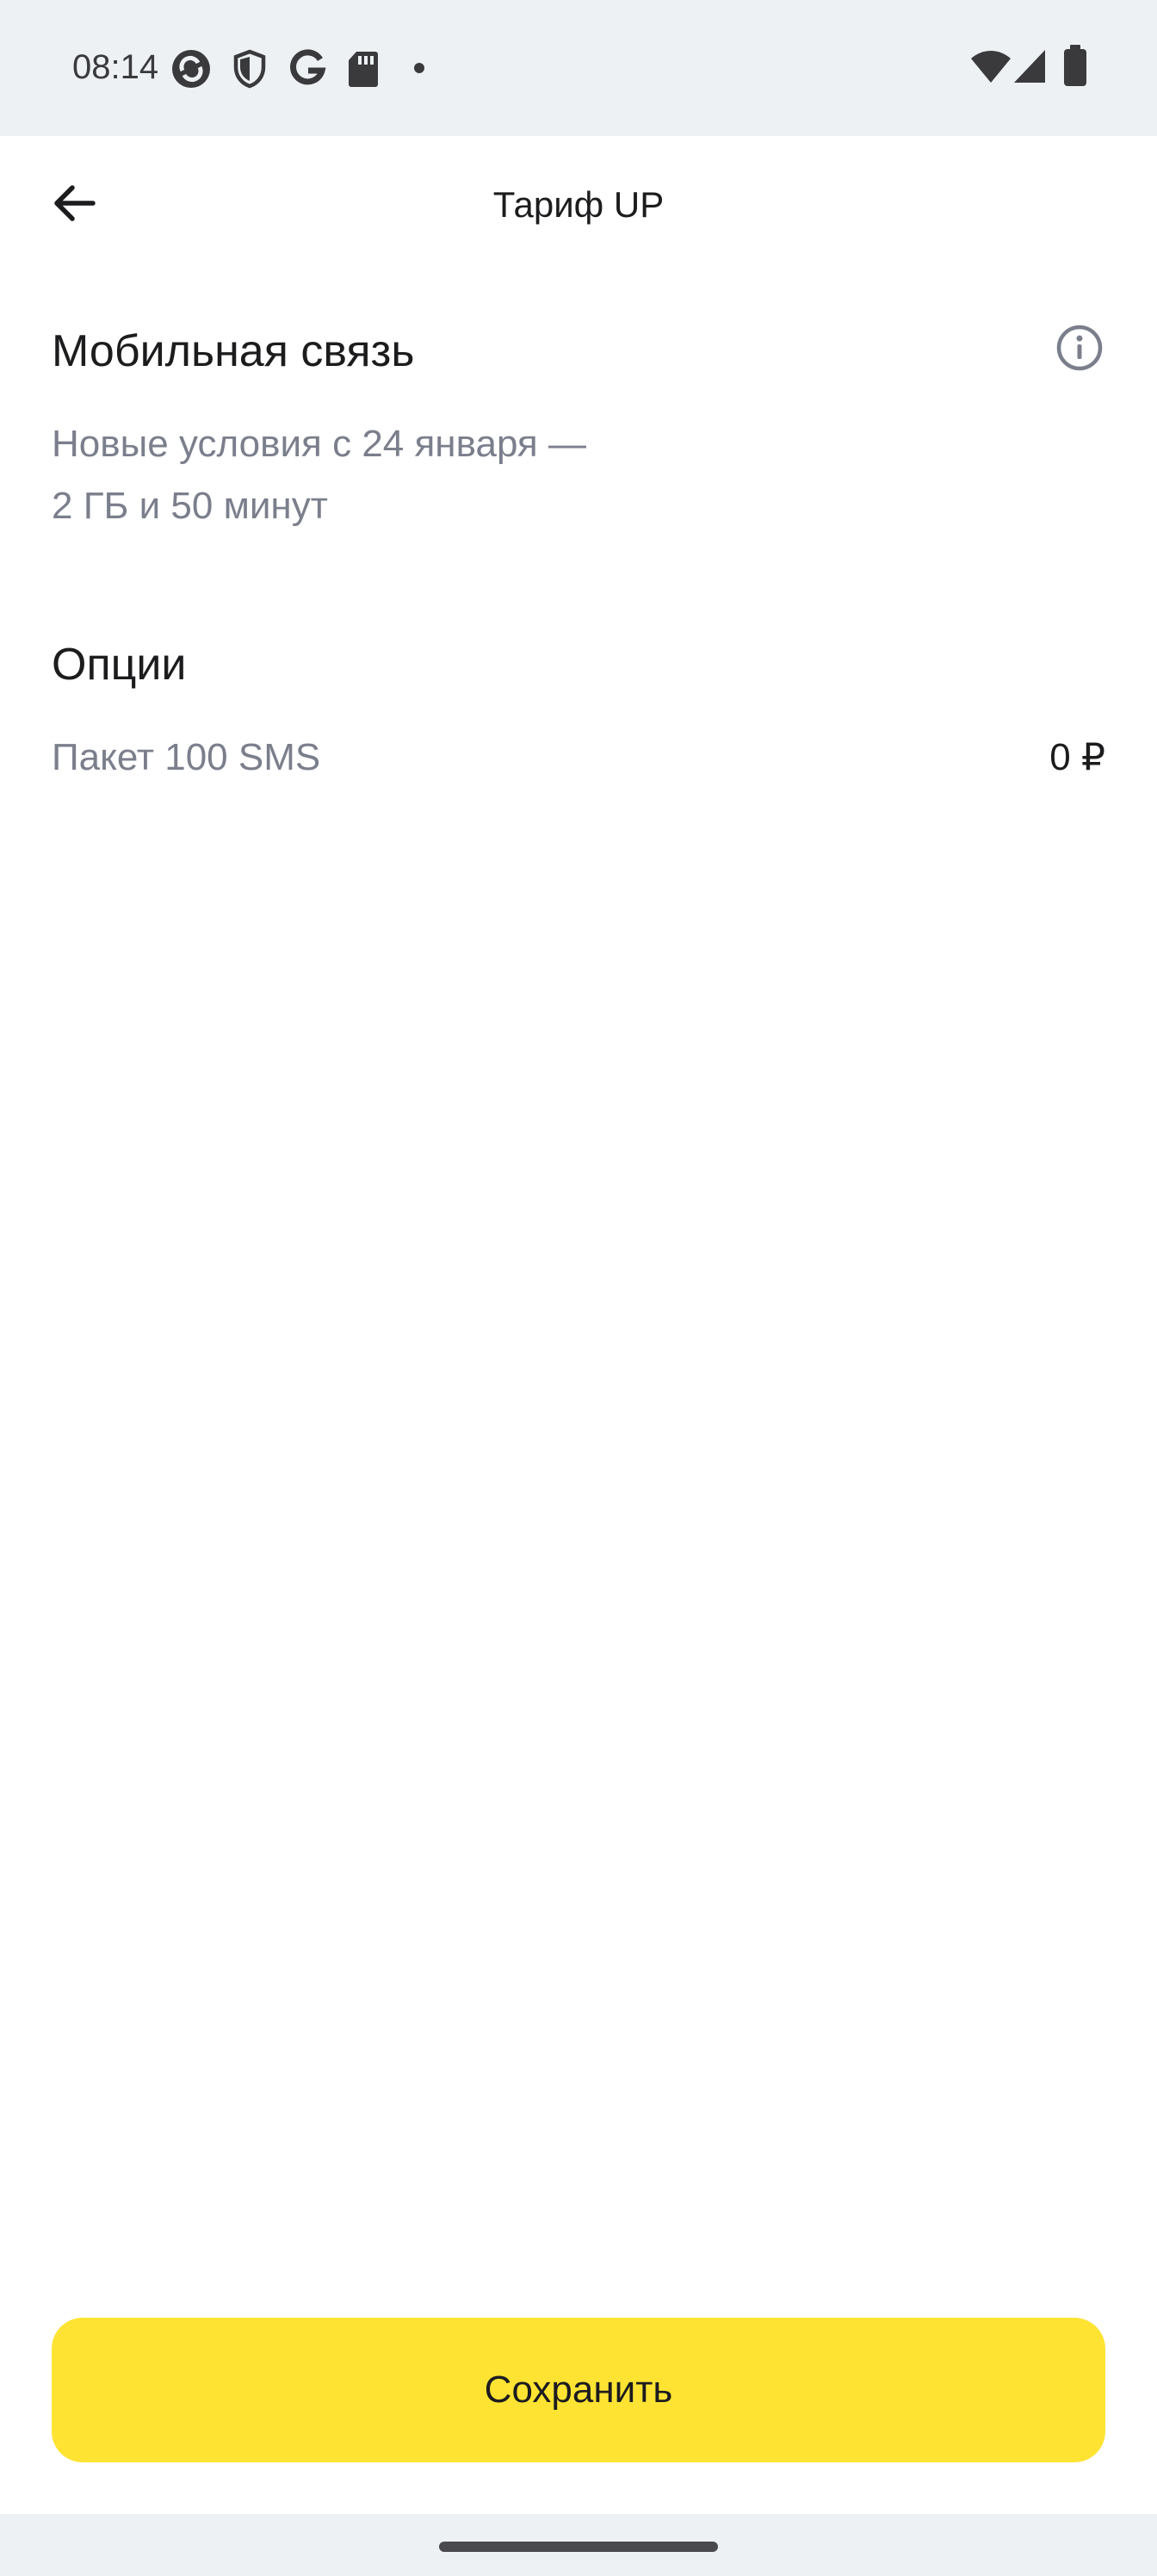  Describe the element at coordinates (579, 204) in the screenshot. I see `page-title: Тариф UP` at that location.